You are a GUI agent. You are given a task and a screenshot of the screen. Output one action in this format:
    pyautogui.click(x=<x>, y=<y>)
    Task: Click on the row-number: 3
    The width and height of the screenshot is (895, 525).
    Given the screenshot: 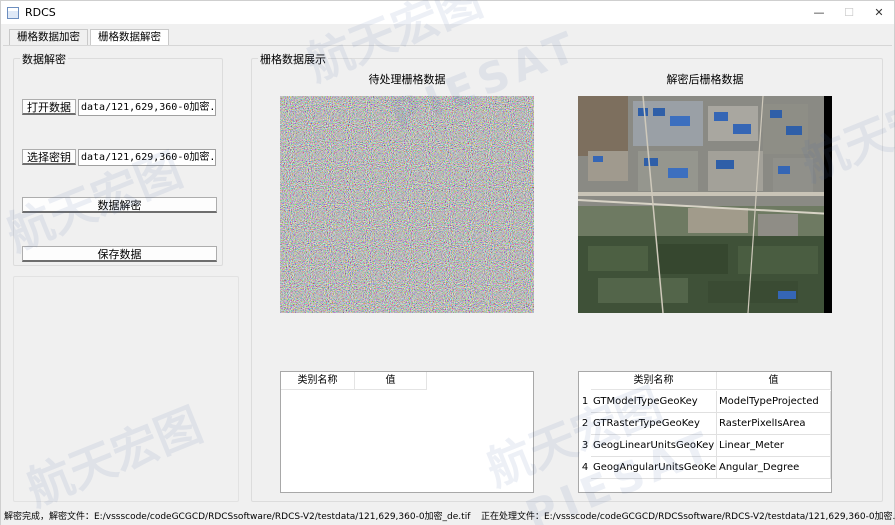 What is the action you would take?
    pyautogui.click(x=585, y=446)
    